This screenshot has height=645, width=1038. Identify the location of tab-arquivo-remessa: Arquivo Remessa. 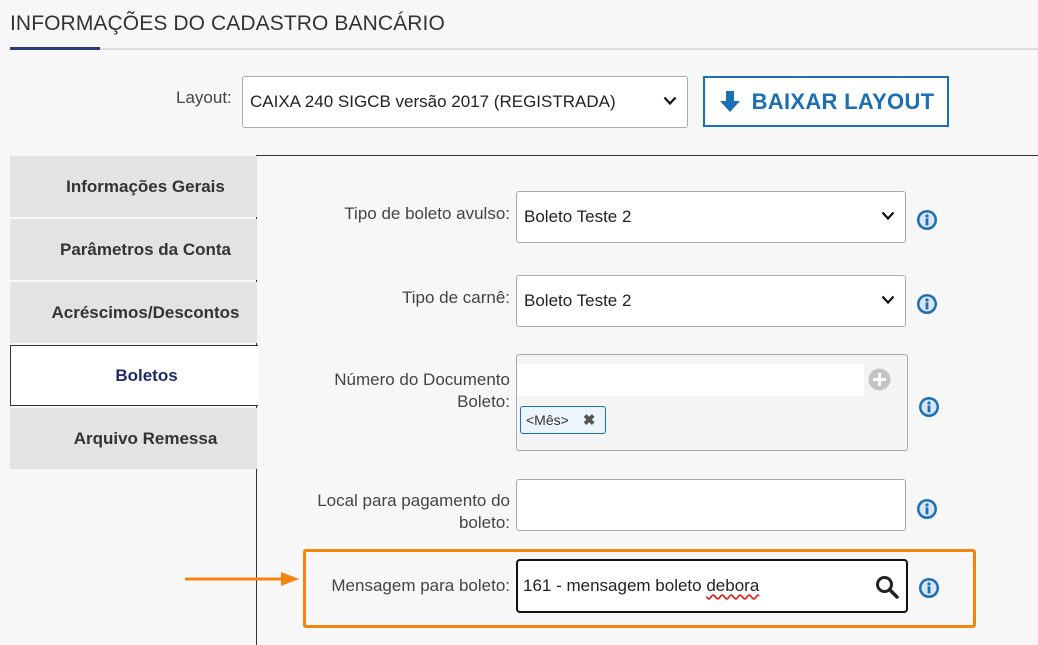
(133, 438).